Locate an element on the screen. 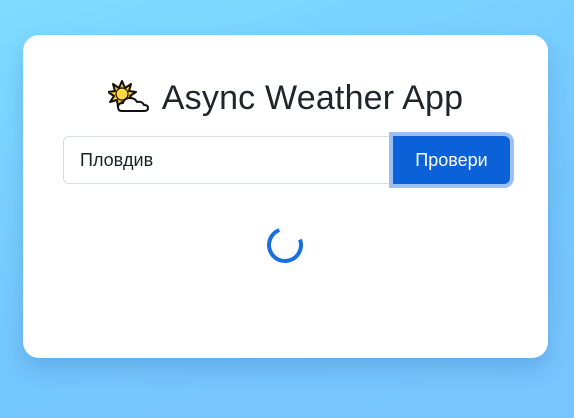 This screenshot has width=574, height=418. app-header: Async Weather App is located at coordinates (285, 98).